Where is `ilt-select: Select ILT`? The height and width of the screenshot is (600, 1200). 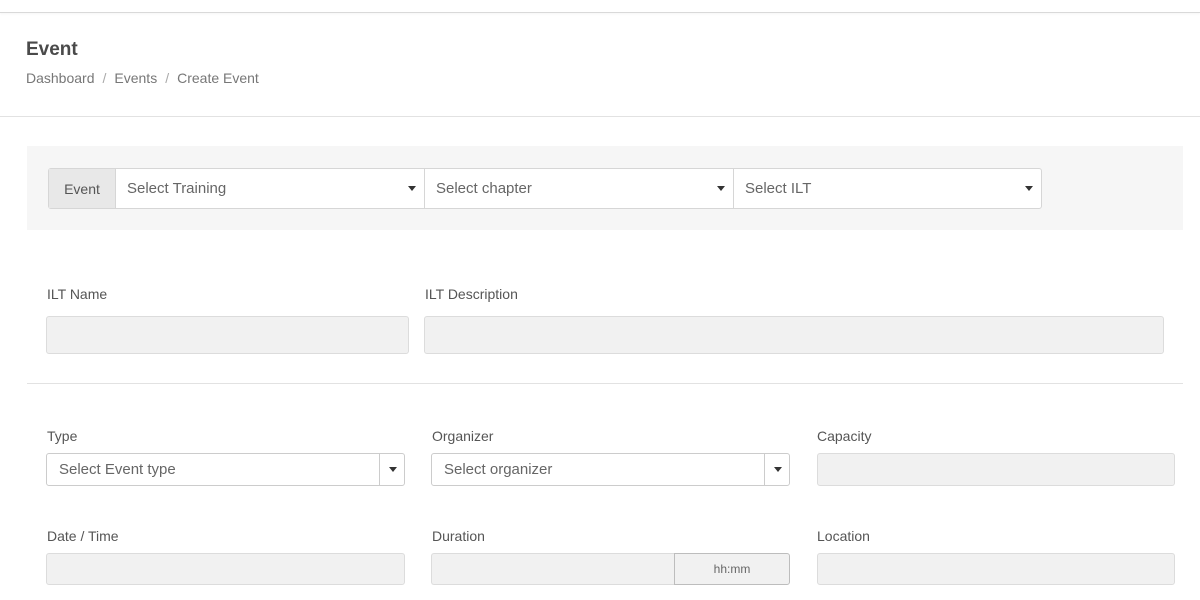 ilt-select: Select ILT is located at coordinates (887, 188).